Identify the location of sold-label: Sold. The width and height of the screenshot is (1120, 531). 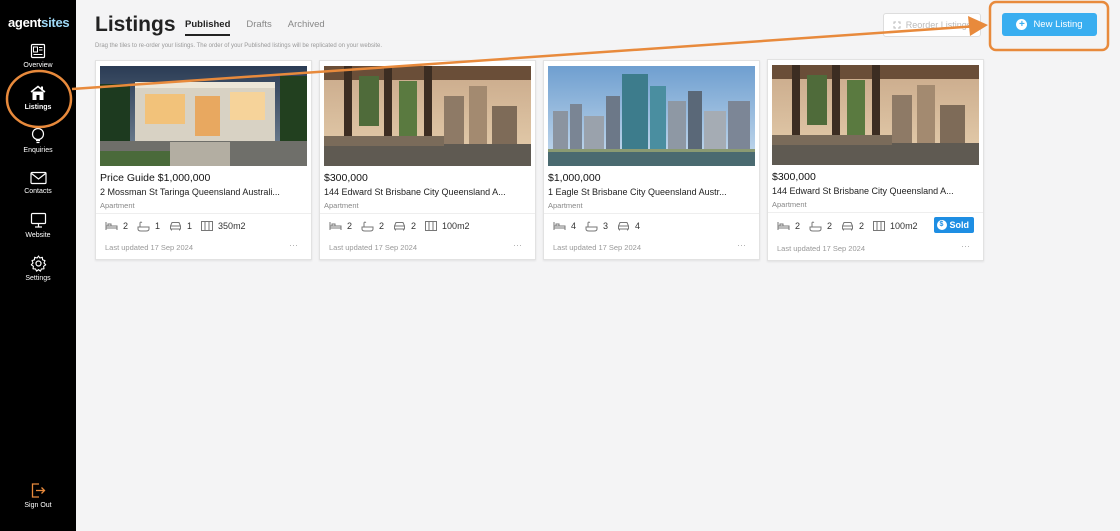
(959, 225).